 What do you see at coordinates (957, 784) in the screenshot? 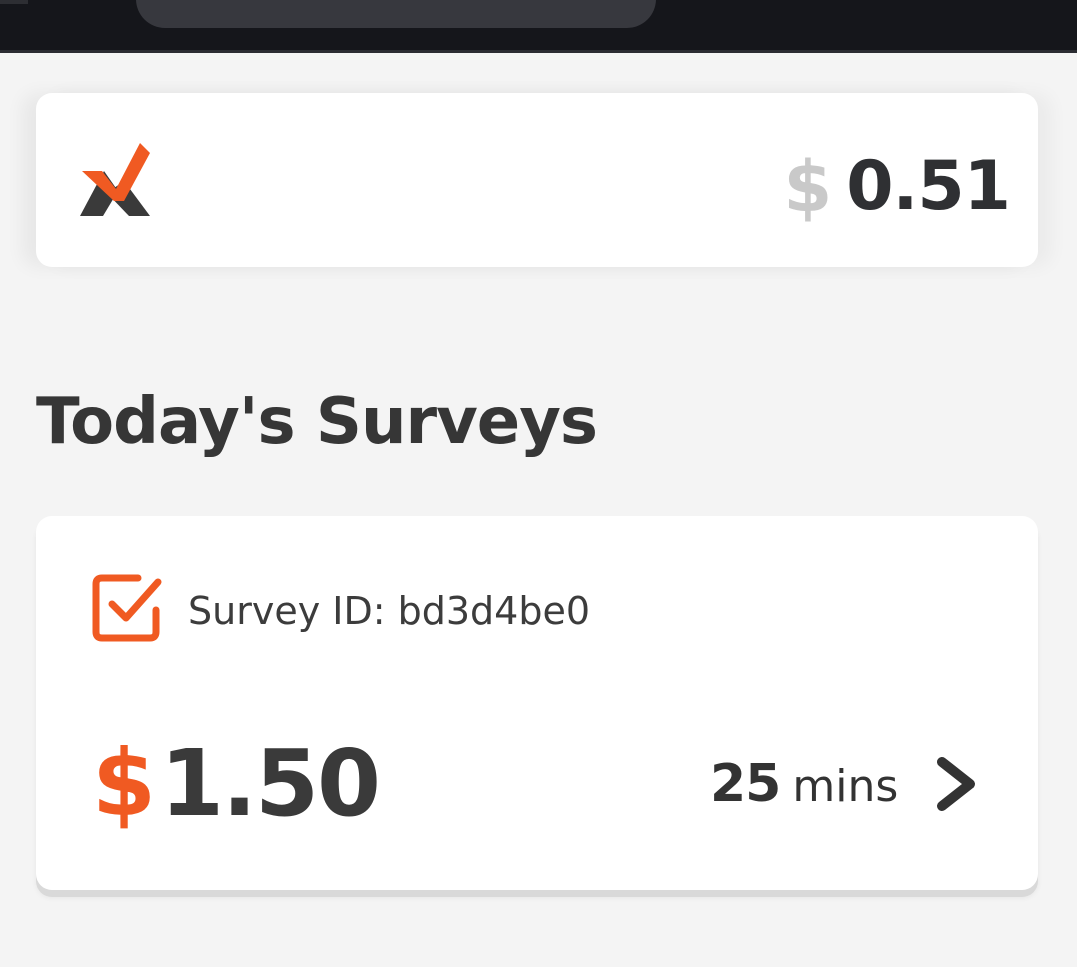
I see `chevron-right-icon` at bounding box center [957, 784].